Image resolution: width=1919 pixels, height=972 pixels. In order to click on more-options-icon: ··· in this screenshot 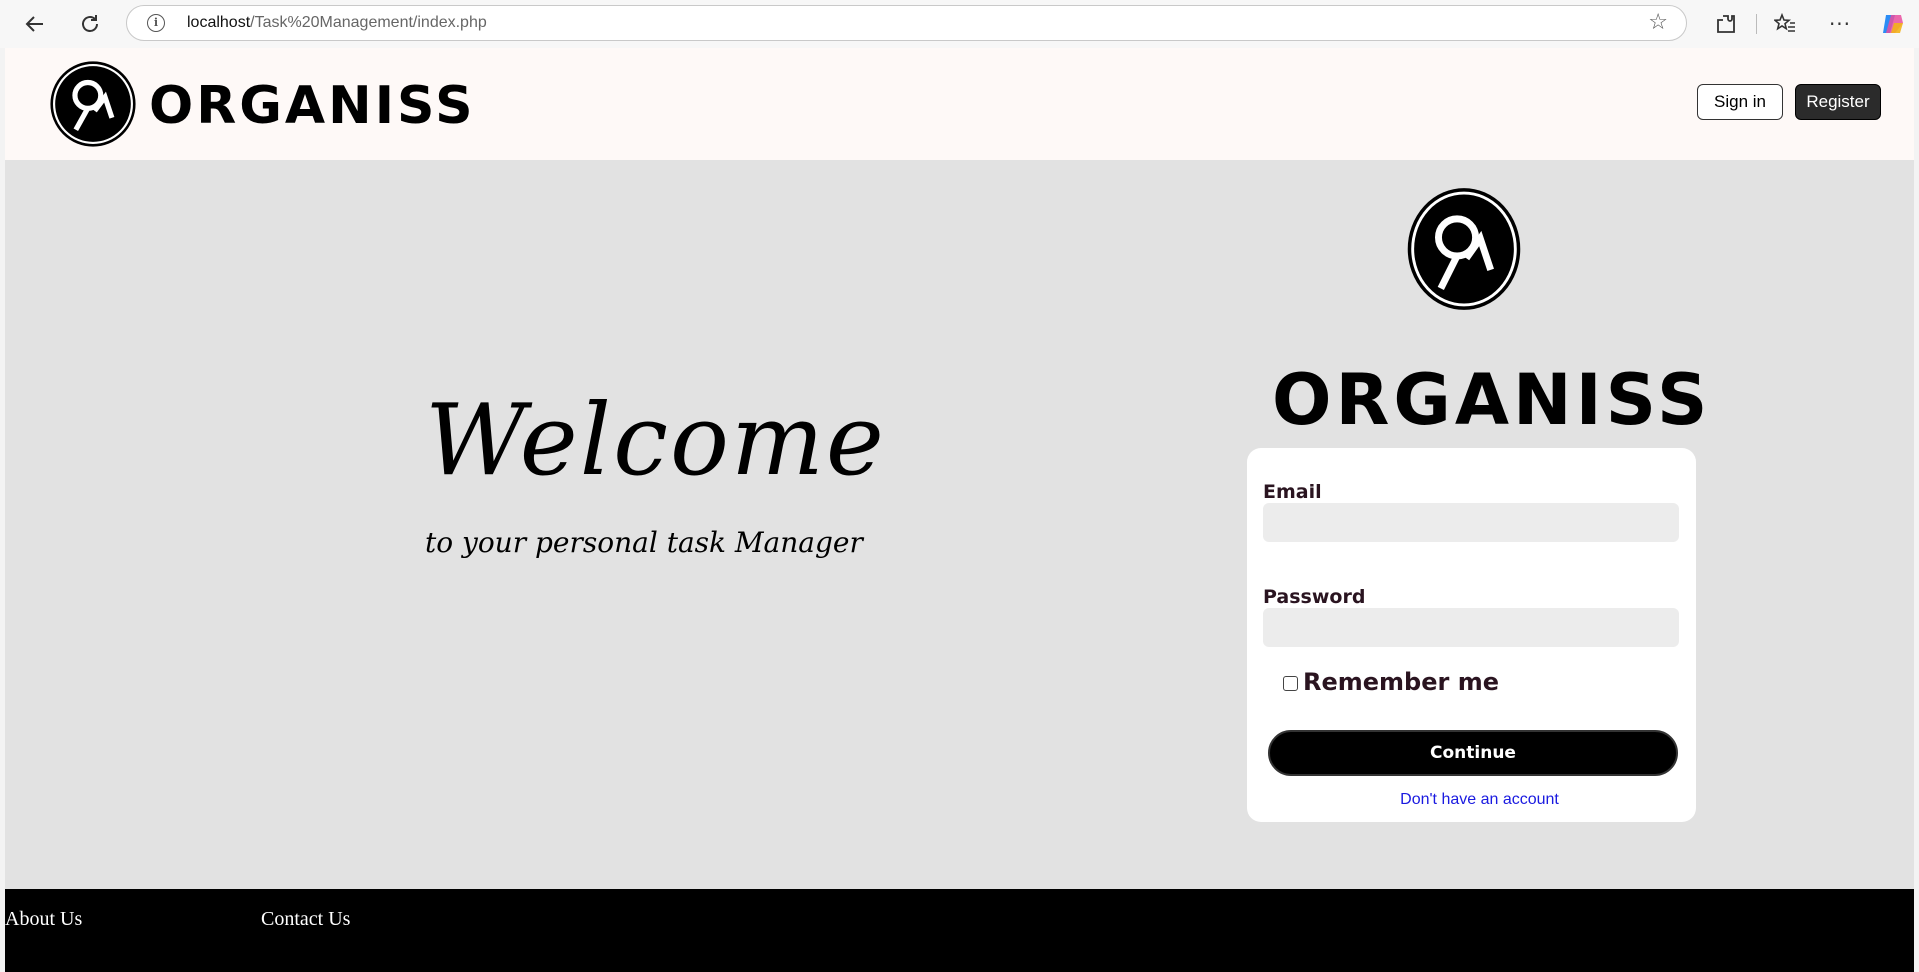, I will do `click(1840, 24)`.